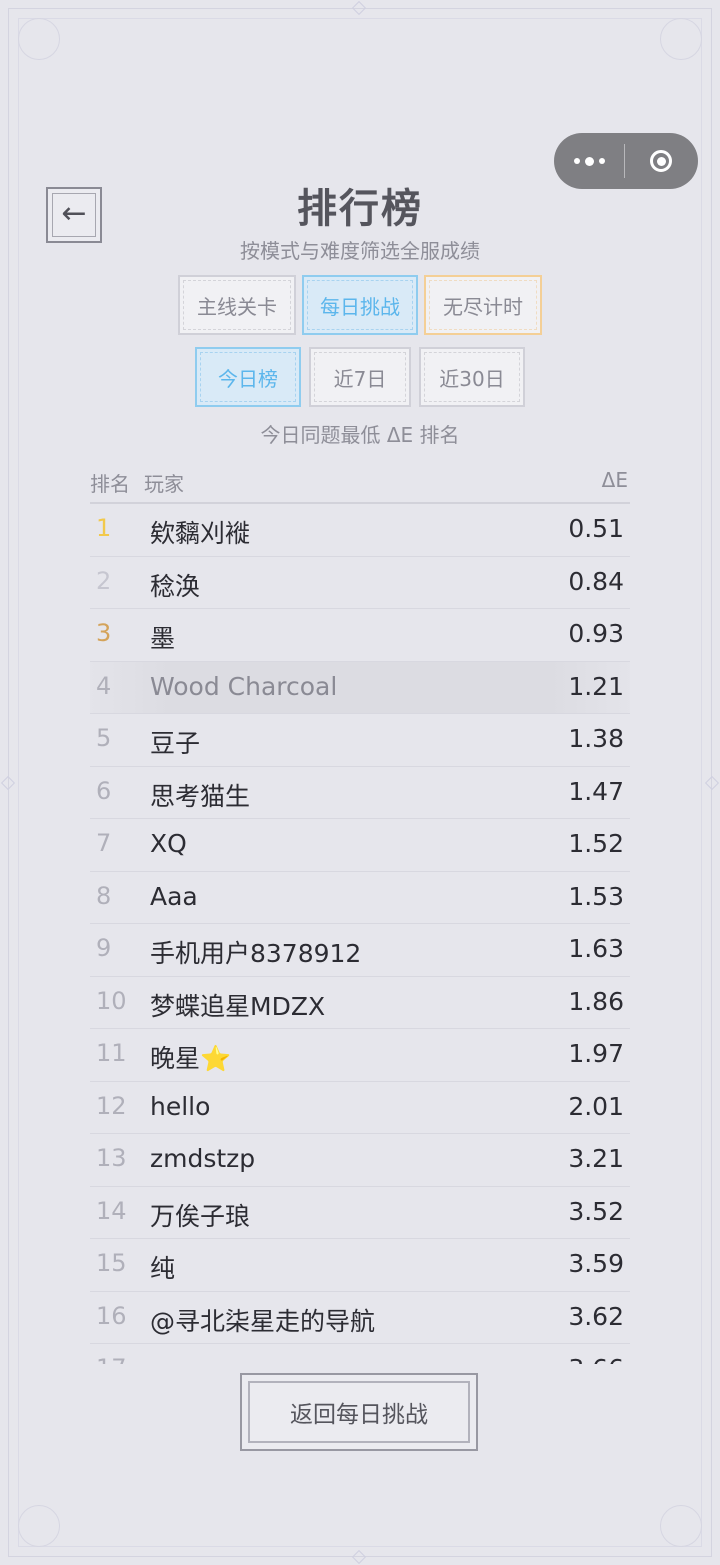 This screenshot has height=1565, width=720. What do you see at coordinates (104, 528) in the screenshot?
I see `row-rank: 1` at bounding box center [104, 528].